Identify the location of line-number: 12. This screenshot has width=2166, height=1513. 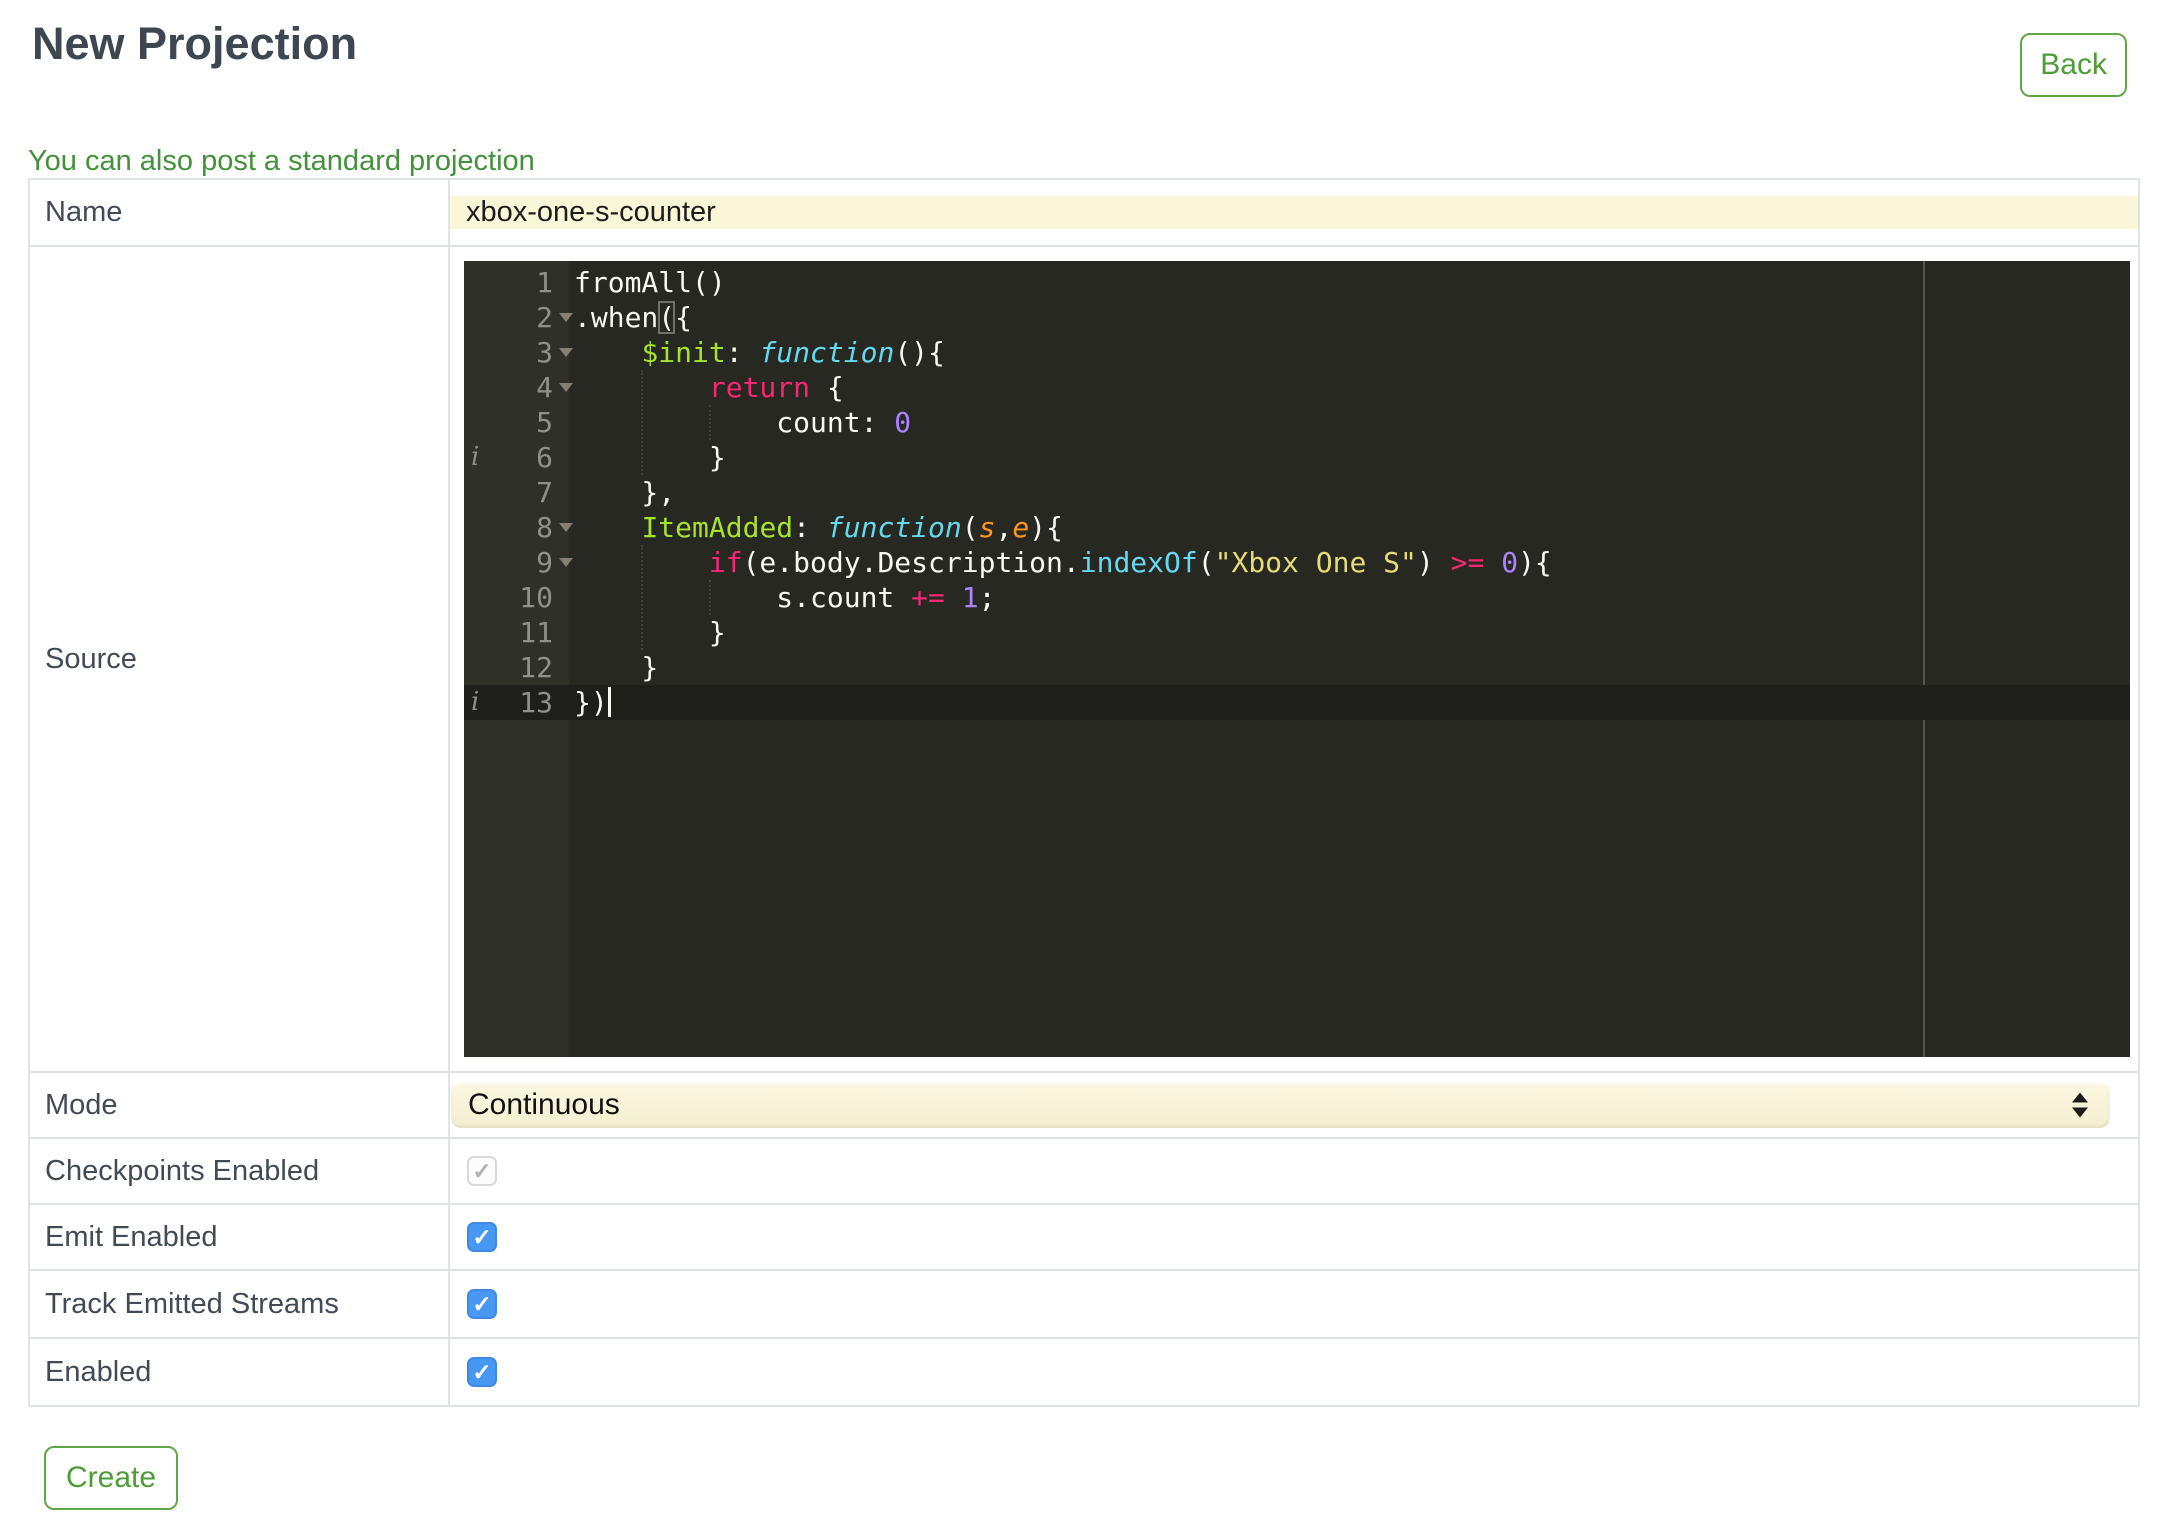
(536, 667).